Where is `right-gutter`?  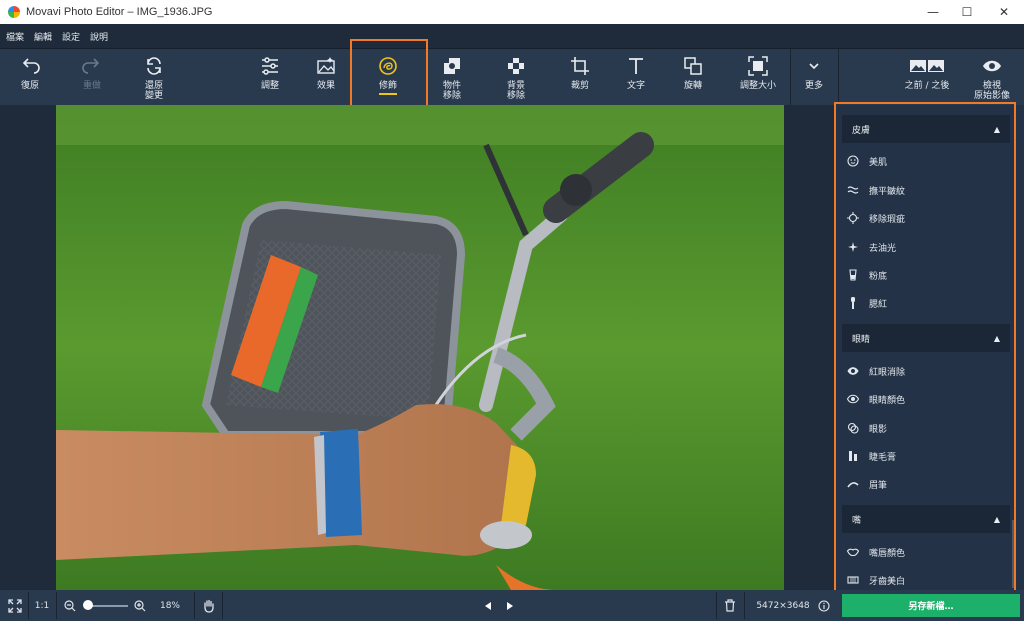
right-gutter is located at coordinates (810, 347).